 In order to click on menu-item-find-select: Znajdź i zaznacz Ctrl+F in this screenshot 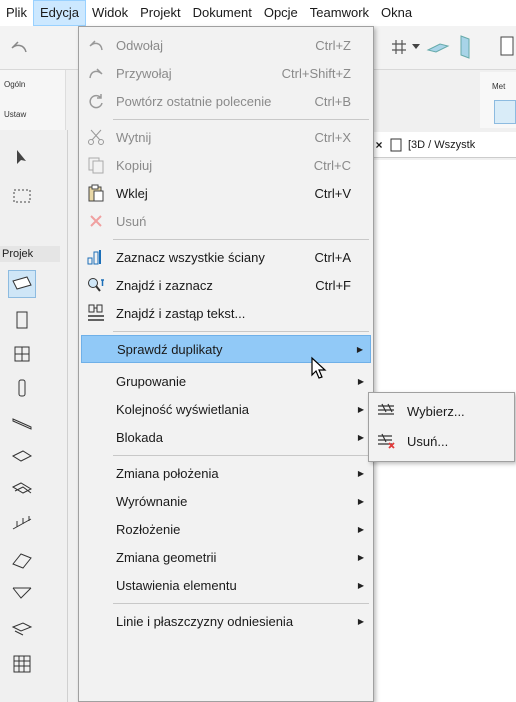, I will do `click(226, 285)`.